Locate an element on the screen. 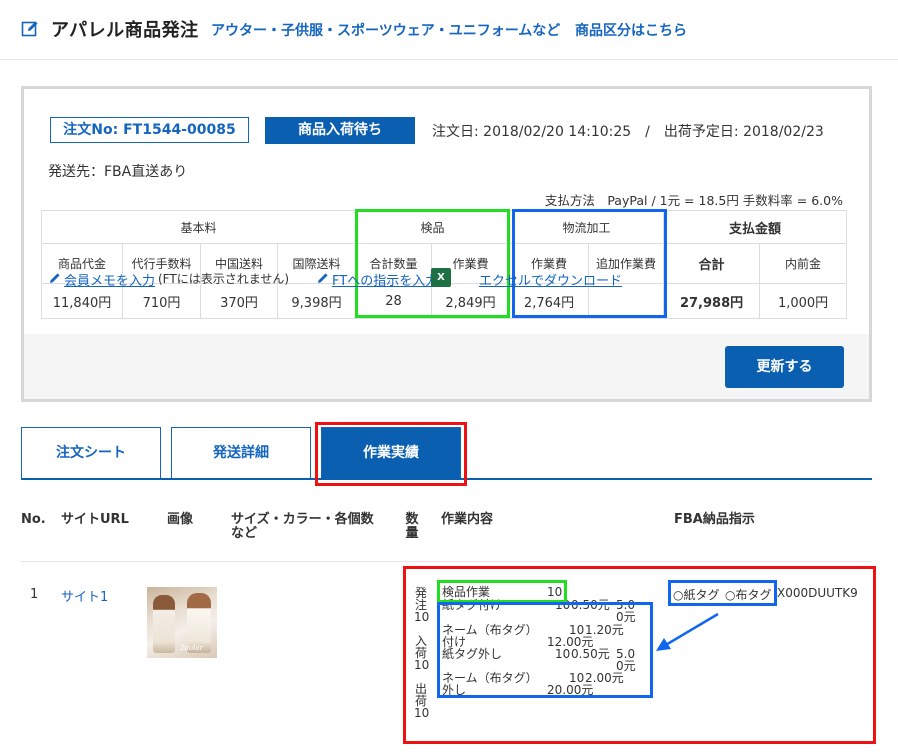 This screenshot has width=898, height=756. model-figure is located at coordinates (164, 624).